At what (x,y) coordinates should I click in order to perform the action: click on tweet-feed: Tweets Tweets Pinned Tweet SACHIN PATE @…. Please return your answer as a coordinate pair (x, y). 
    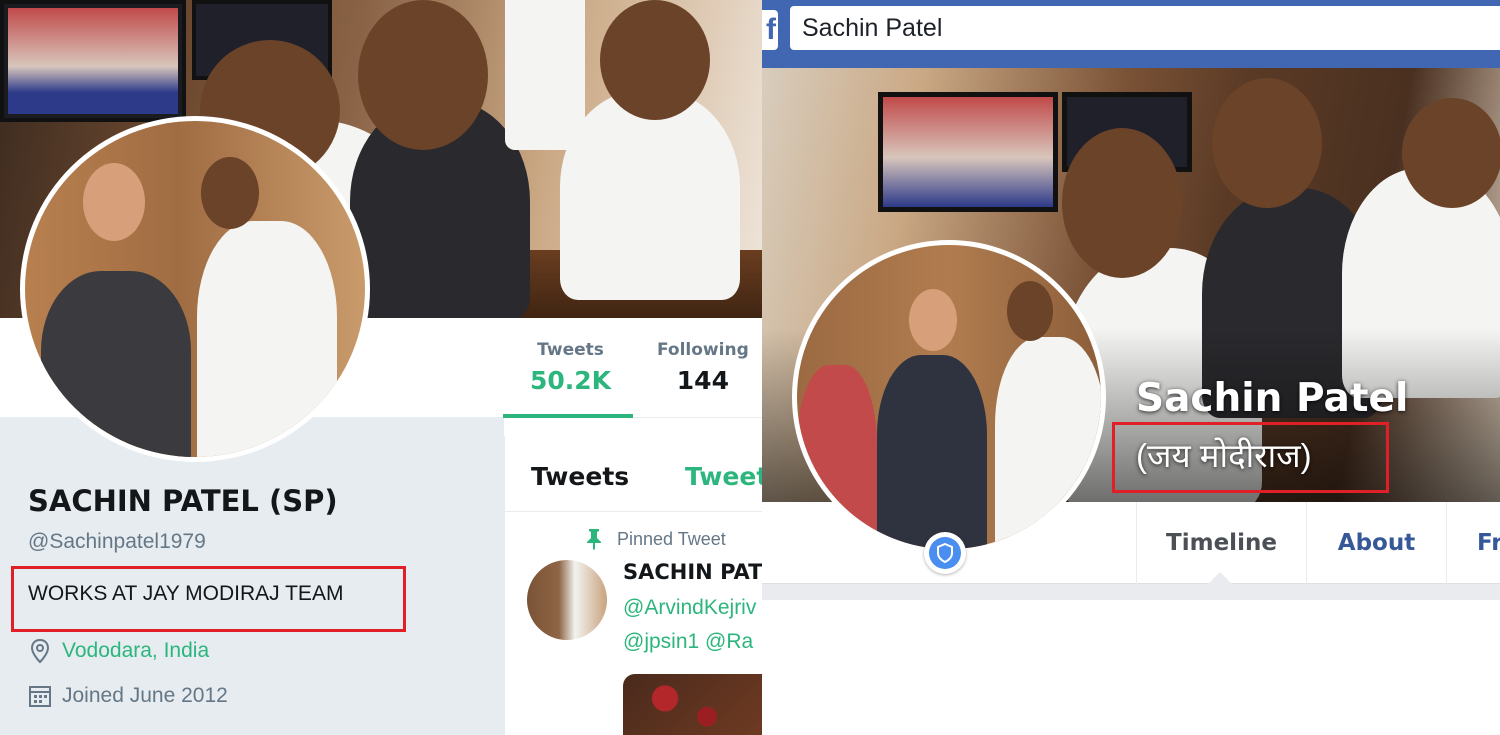
    Looking at the image, I should click on (633, 585).